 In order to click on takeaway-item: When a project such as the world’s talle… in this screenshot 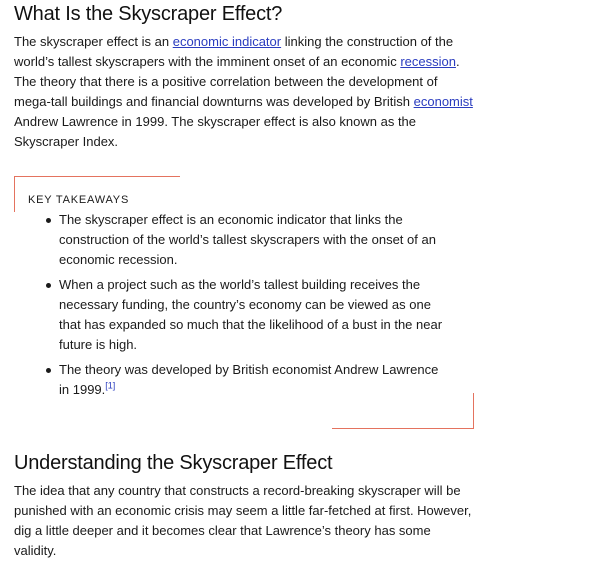, I will do `click(247, 315)`.